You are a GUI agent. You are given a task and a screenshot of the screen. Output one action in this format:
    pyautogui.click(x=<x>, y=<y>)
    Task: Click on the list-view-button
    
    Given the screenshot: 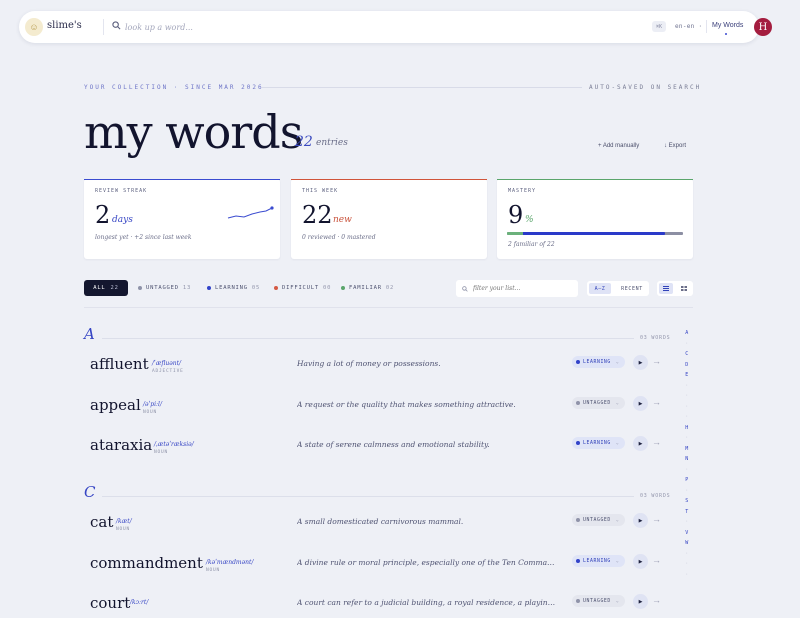 What is the action you would take?
    pyautogui.click(x=666, y=288)
    